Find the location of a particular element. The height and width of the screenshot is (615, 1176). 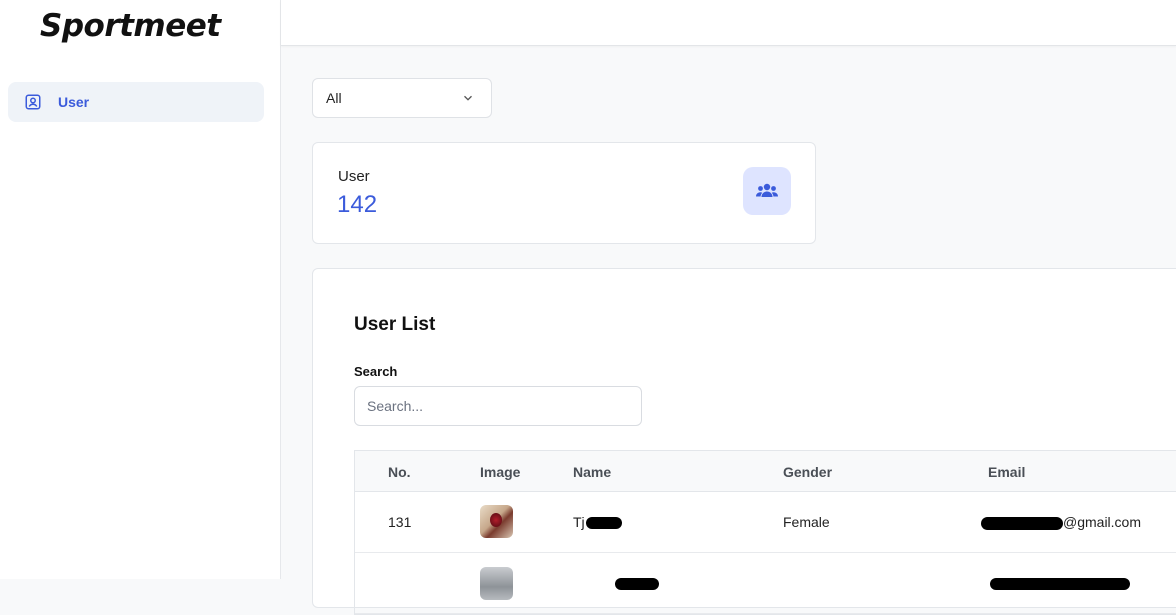

filter-selected-value: All is located at coordinates (334, 98).